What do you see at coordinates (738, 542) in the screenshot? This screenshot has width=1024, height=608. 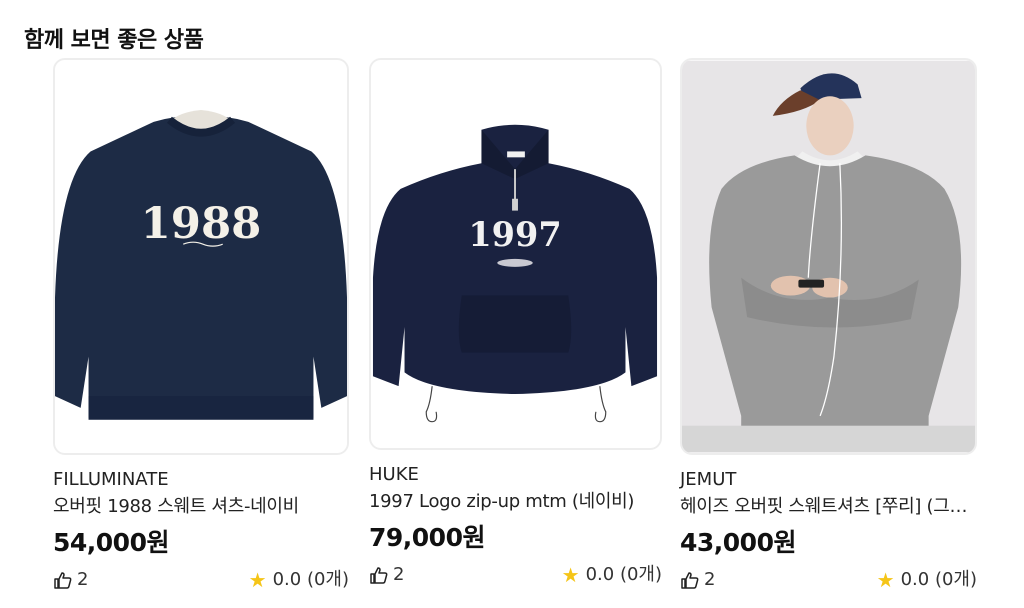 I see `product-price: 43,000원` at bounding box center [738, 542].